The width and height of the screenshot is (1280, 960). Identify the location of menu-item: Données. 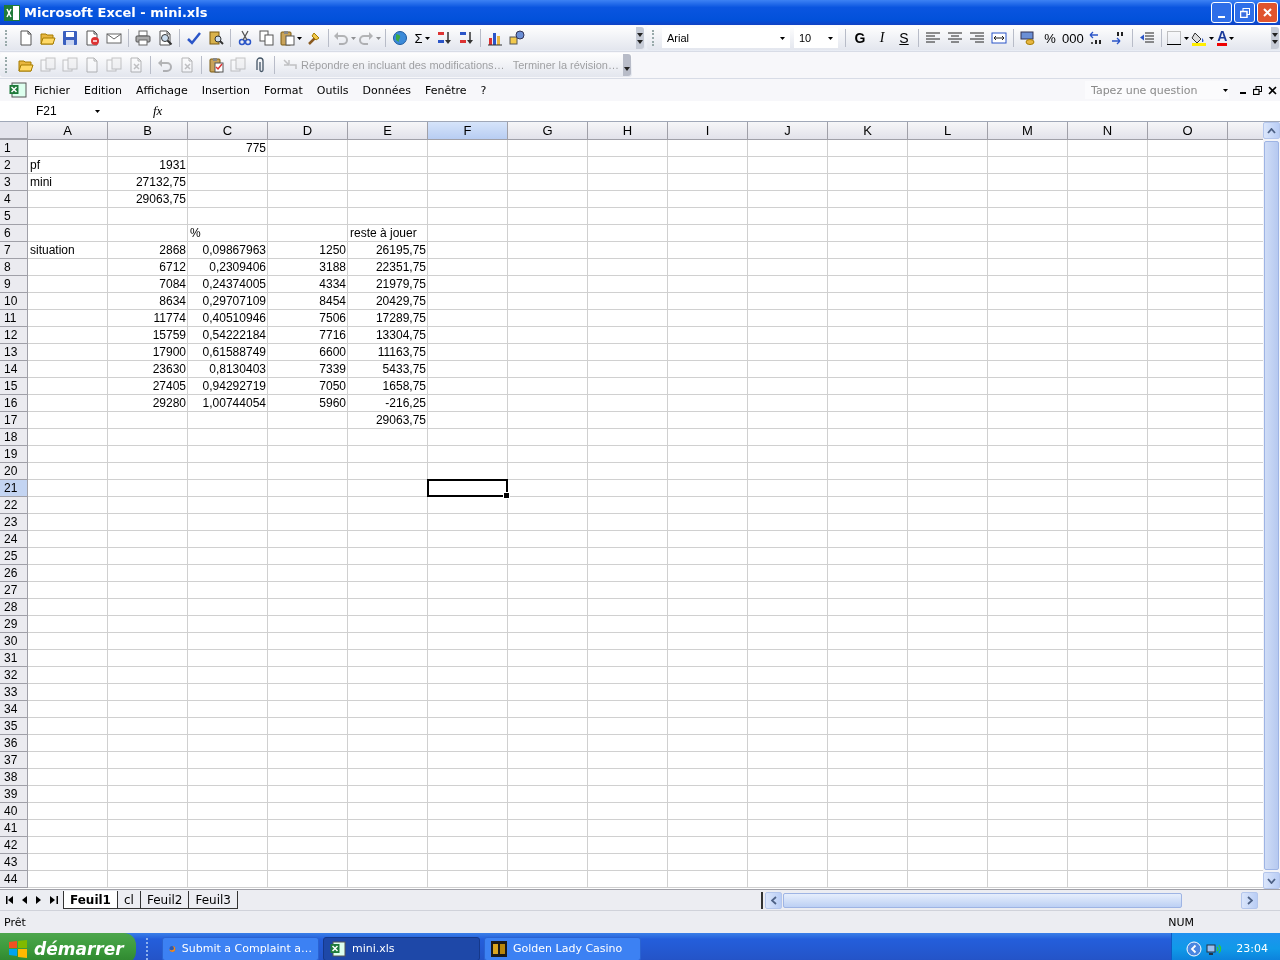
(386, 90).